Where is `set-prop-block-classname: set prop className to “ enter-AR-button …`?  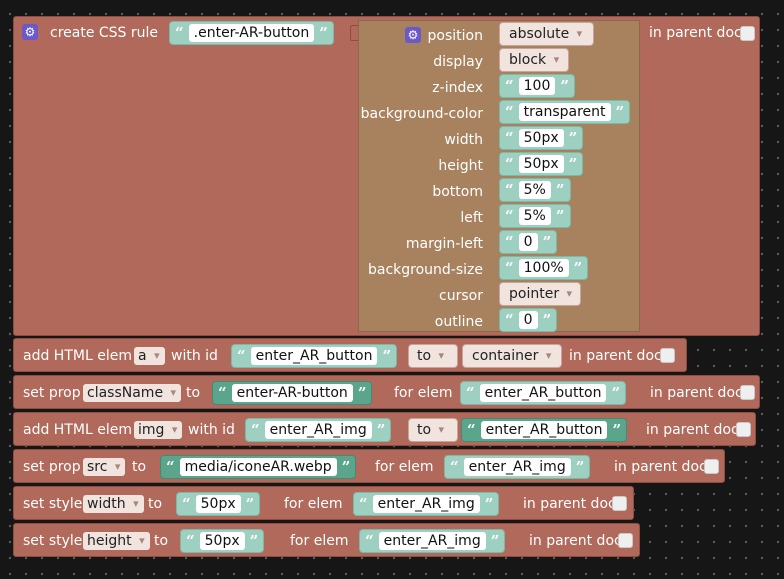 set-prop-block-classname: set prop className to “ enter-AR-button … is located at coordinates (386, 392).